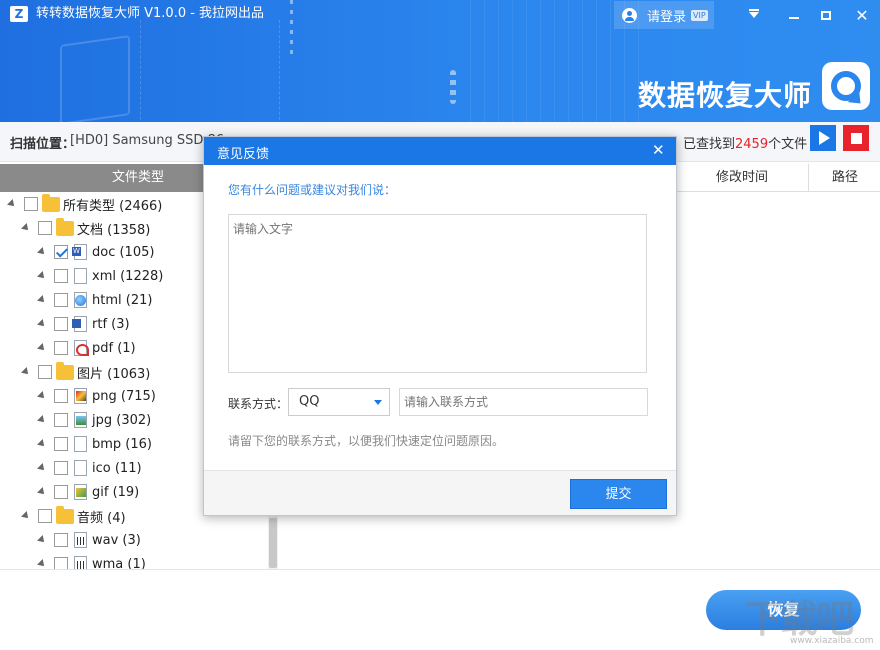 The width and height of the screenshot is (880, 650). Describe the element at coordinates (658, 150) in the screenshot. I see `dialog-close-button: ✕` at that location.